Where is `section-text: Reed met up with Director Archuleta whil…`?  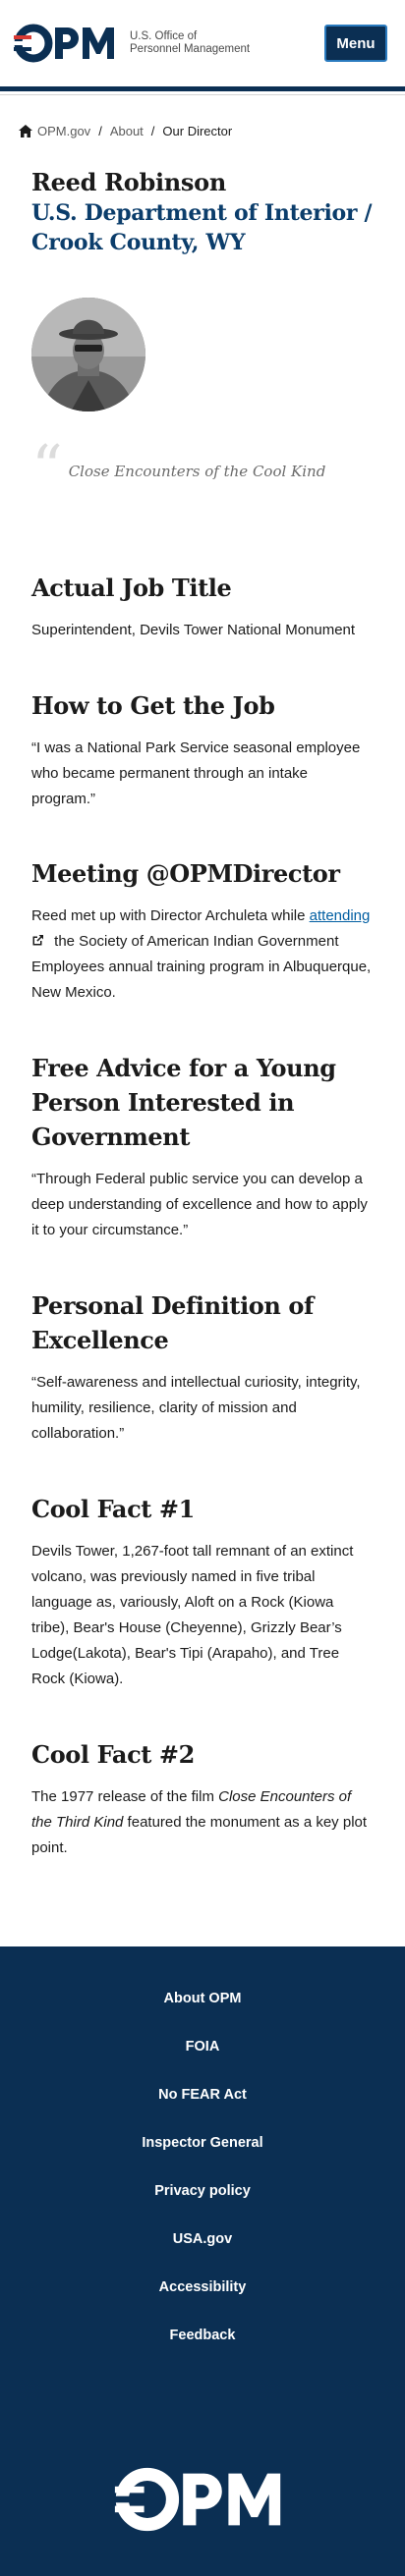 section-text: Reed met up with Director Archuleta whil… is located at coordinates (202, 955).